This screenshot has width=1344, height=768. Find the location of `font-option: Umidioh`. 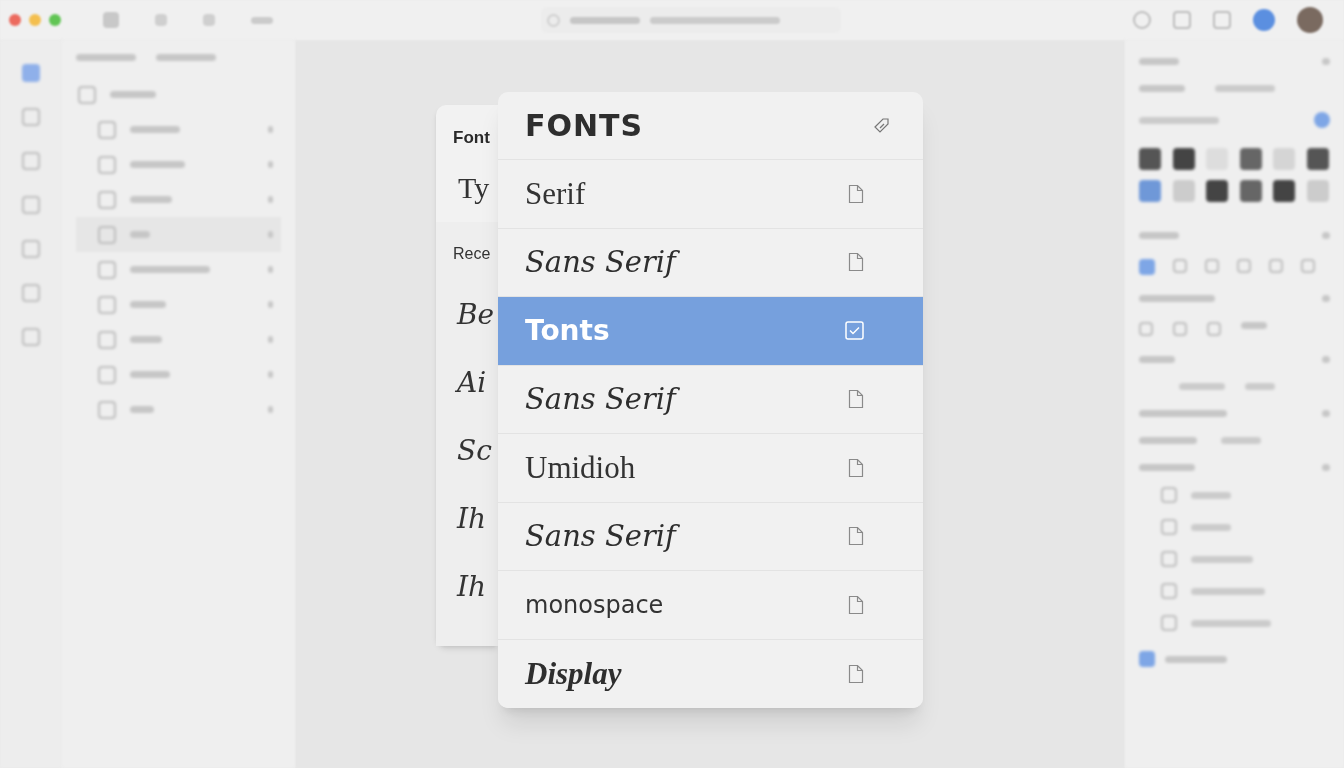

font-option: Umidioh is located at coordinates (710, 468).